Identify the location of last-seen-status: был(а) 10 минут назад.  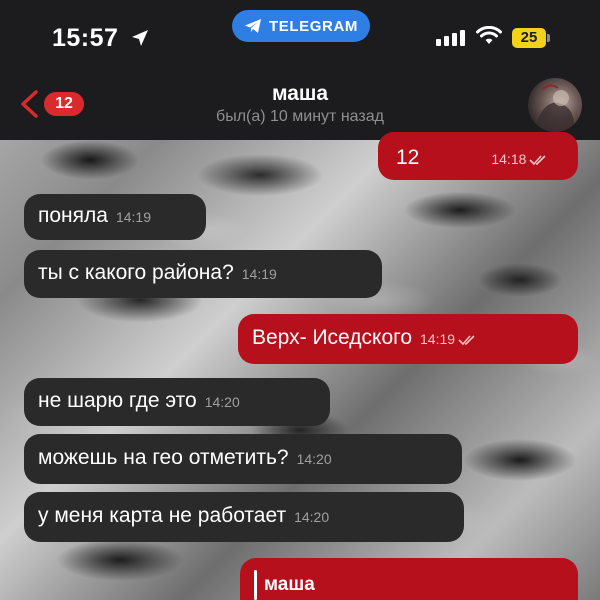
(300, 116).